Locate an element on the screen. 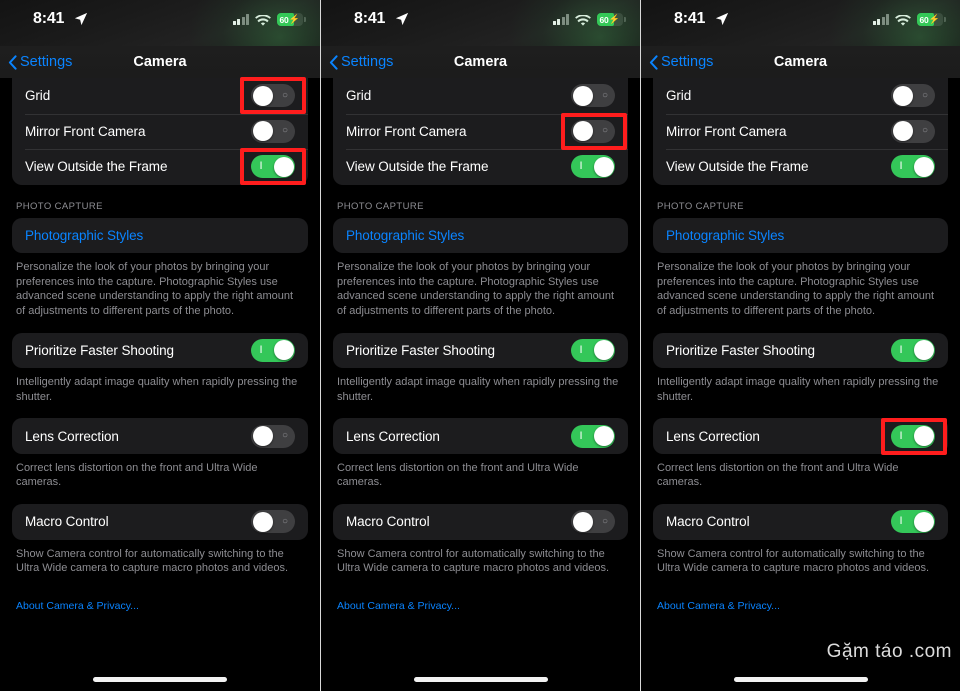 The height and width of the screenshot is (691, 960). row-lens-correction: Lens Correction ○ is located at coordinates (160, 436).